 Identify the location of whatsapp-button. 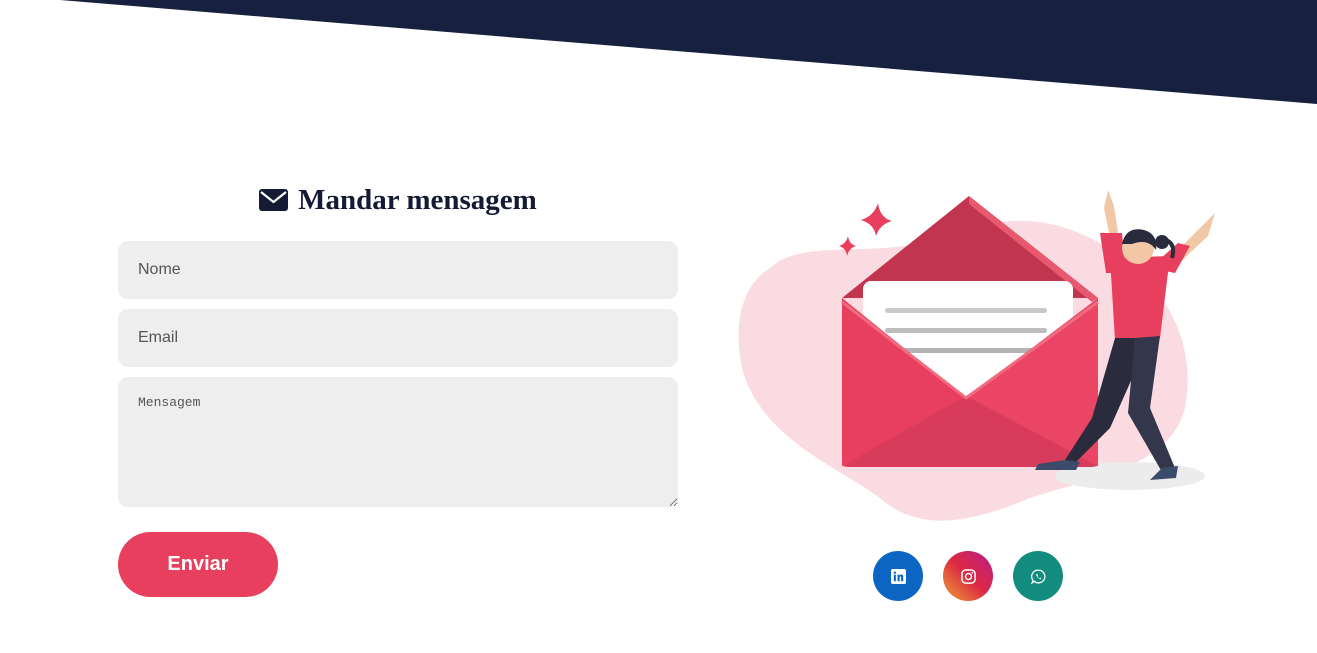
(1038, 576).